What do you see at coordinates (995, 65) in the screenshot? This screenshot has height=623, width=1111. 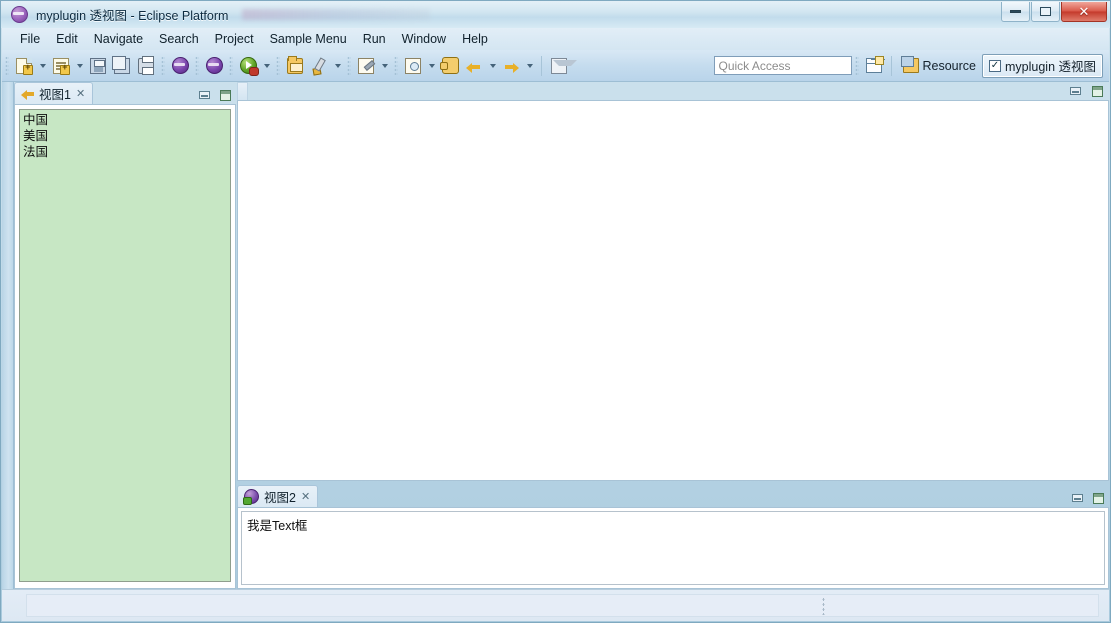 I see `checkbox-icon: ✓` at bounding box center [995, 65].